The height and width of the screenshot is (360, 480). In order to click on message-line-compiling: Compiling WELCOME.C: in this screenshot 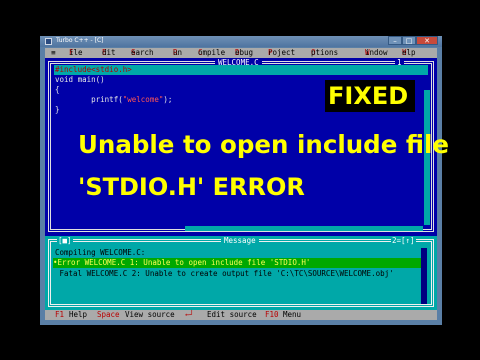, I will do `click(100, 253)`.